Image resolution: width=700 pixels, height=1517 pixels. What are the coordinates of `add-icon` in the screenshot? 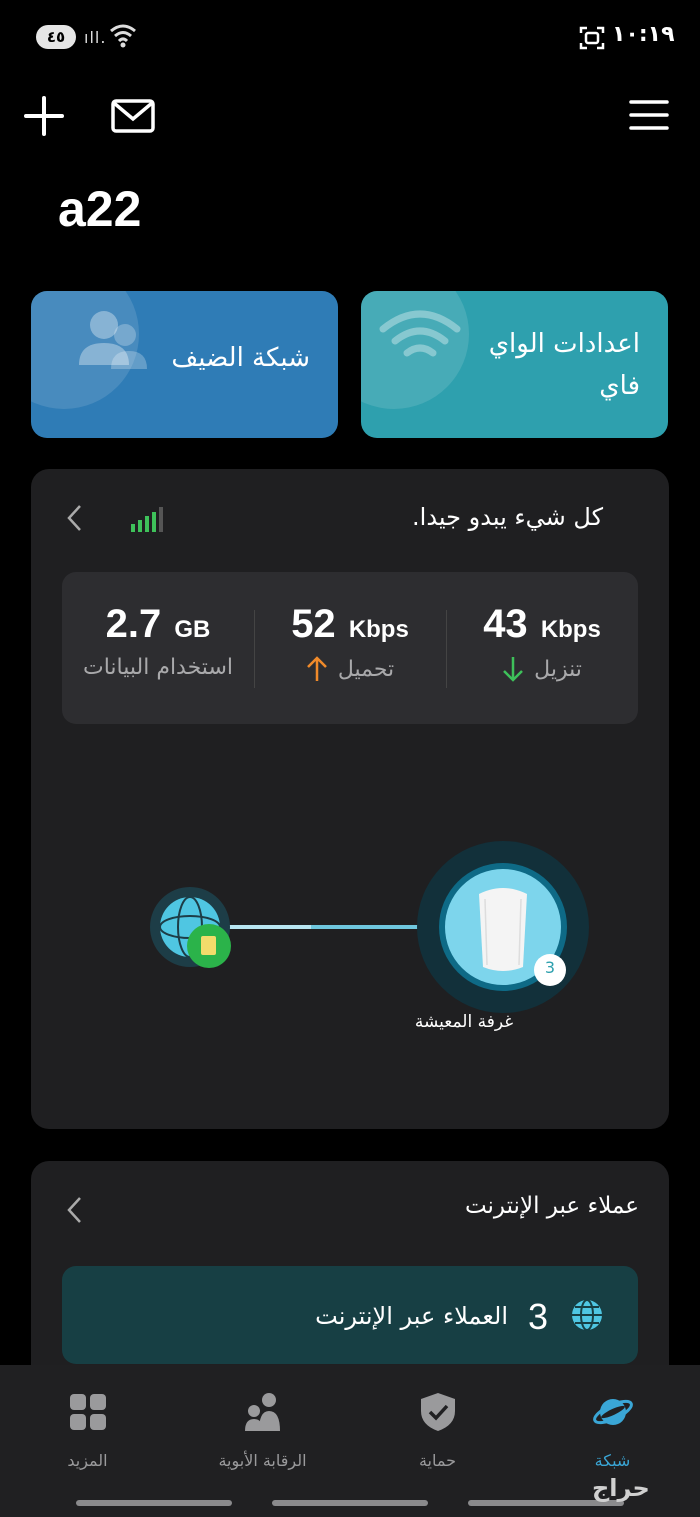 It's located at (44, 116).